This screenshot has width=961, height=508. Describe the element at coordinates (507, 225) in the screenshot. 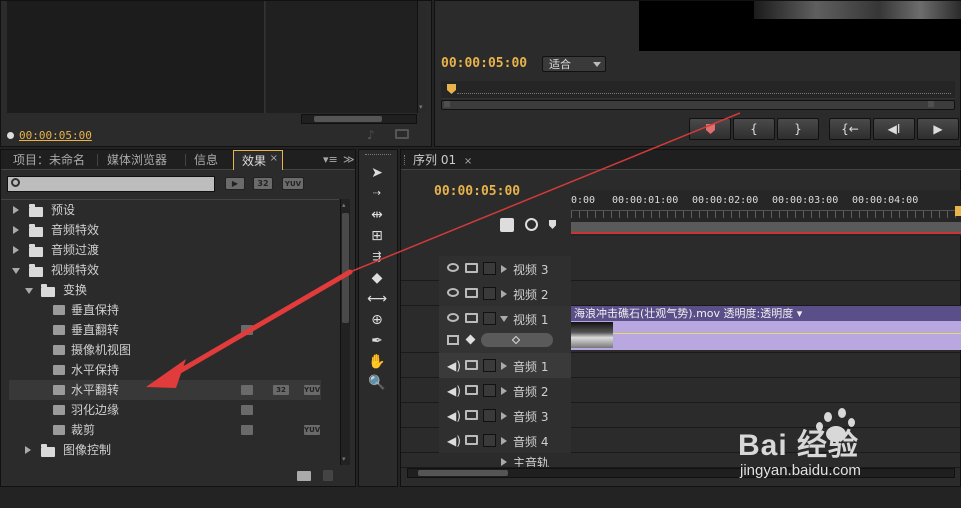

I see `snap-icon` at that location.